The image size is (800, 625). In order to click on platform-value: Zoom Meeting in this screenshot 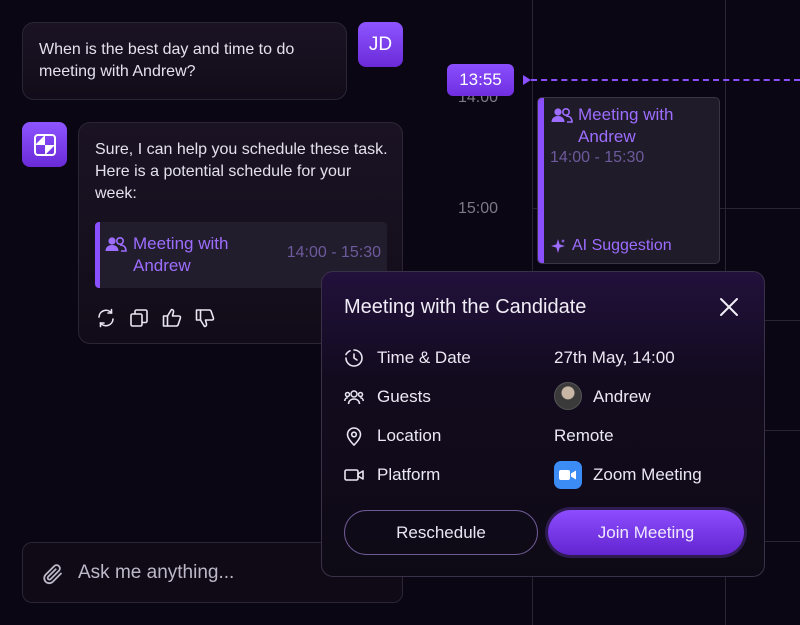, I will do `click(647, 474)`.